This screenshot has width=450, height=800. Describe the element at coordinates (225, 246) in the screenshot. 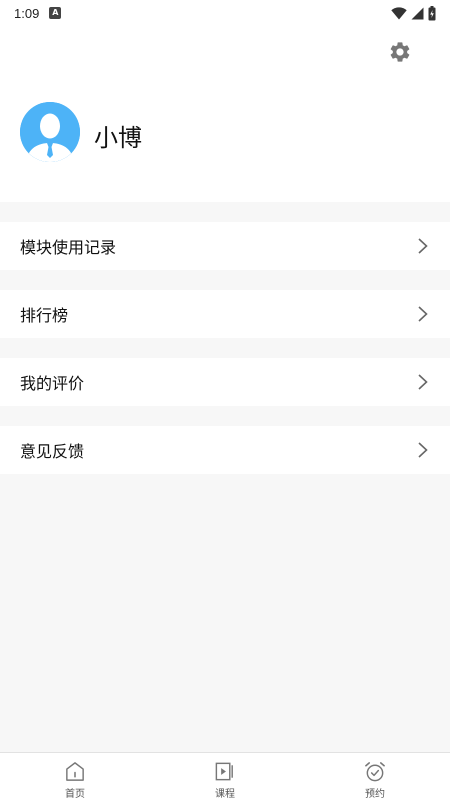

I see `menu-item-module-usage: 模块使用记录` at that location.